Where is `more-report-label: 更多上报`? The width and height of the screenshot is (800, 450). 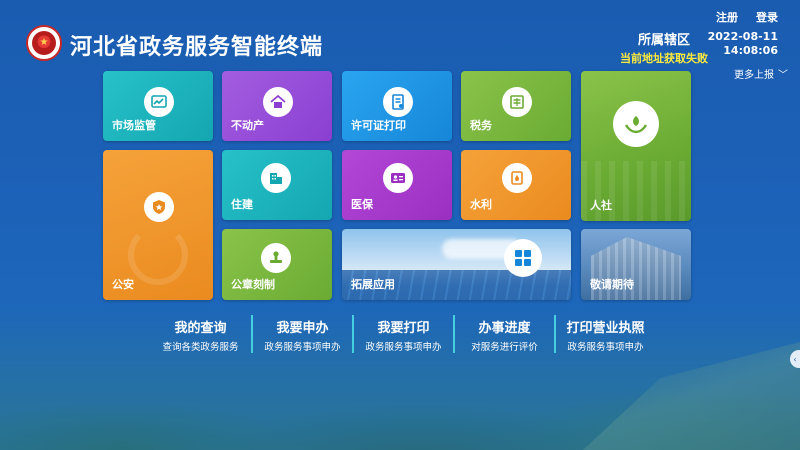 more-report-label: 更多上报 is located at coordinates (754, 75).